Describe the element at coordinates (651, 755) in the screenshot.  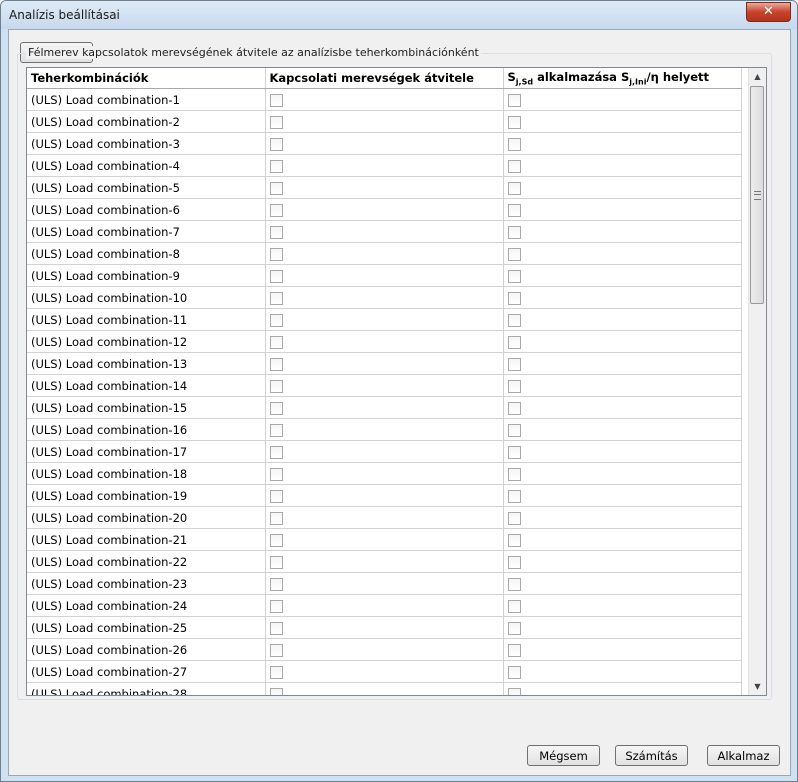
I see `compute-button: Számítás` at that location.